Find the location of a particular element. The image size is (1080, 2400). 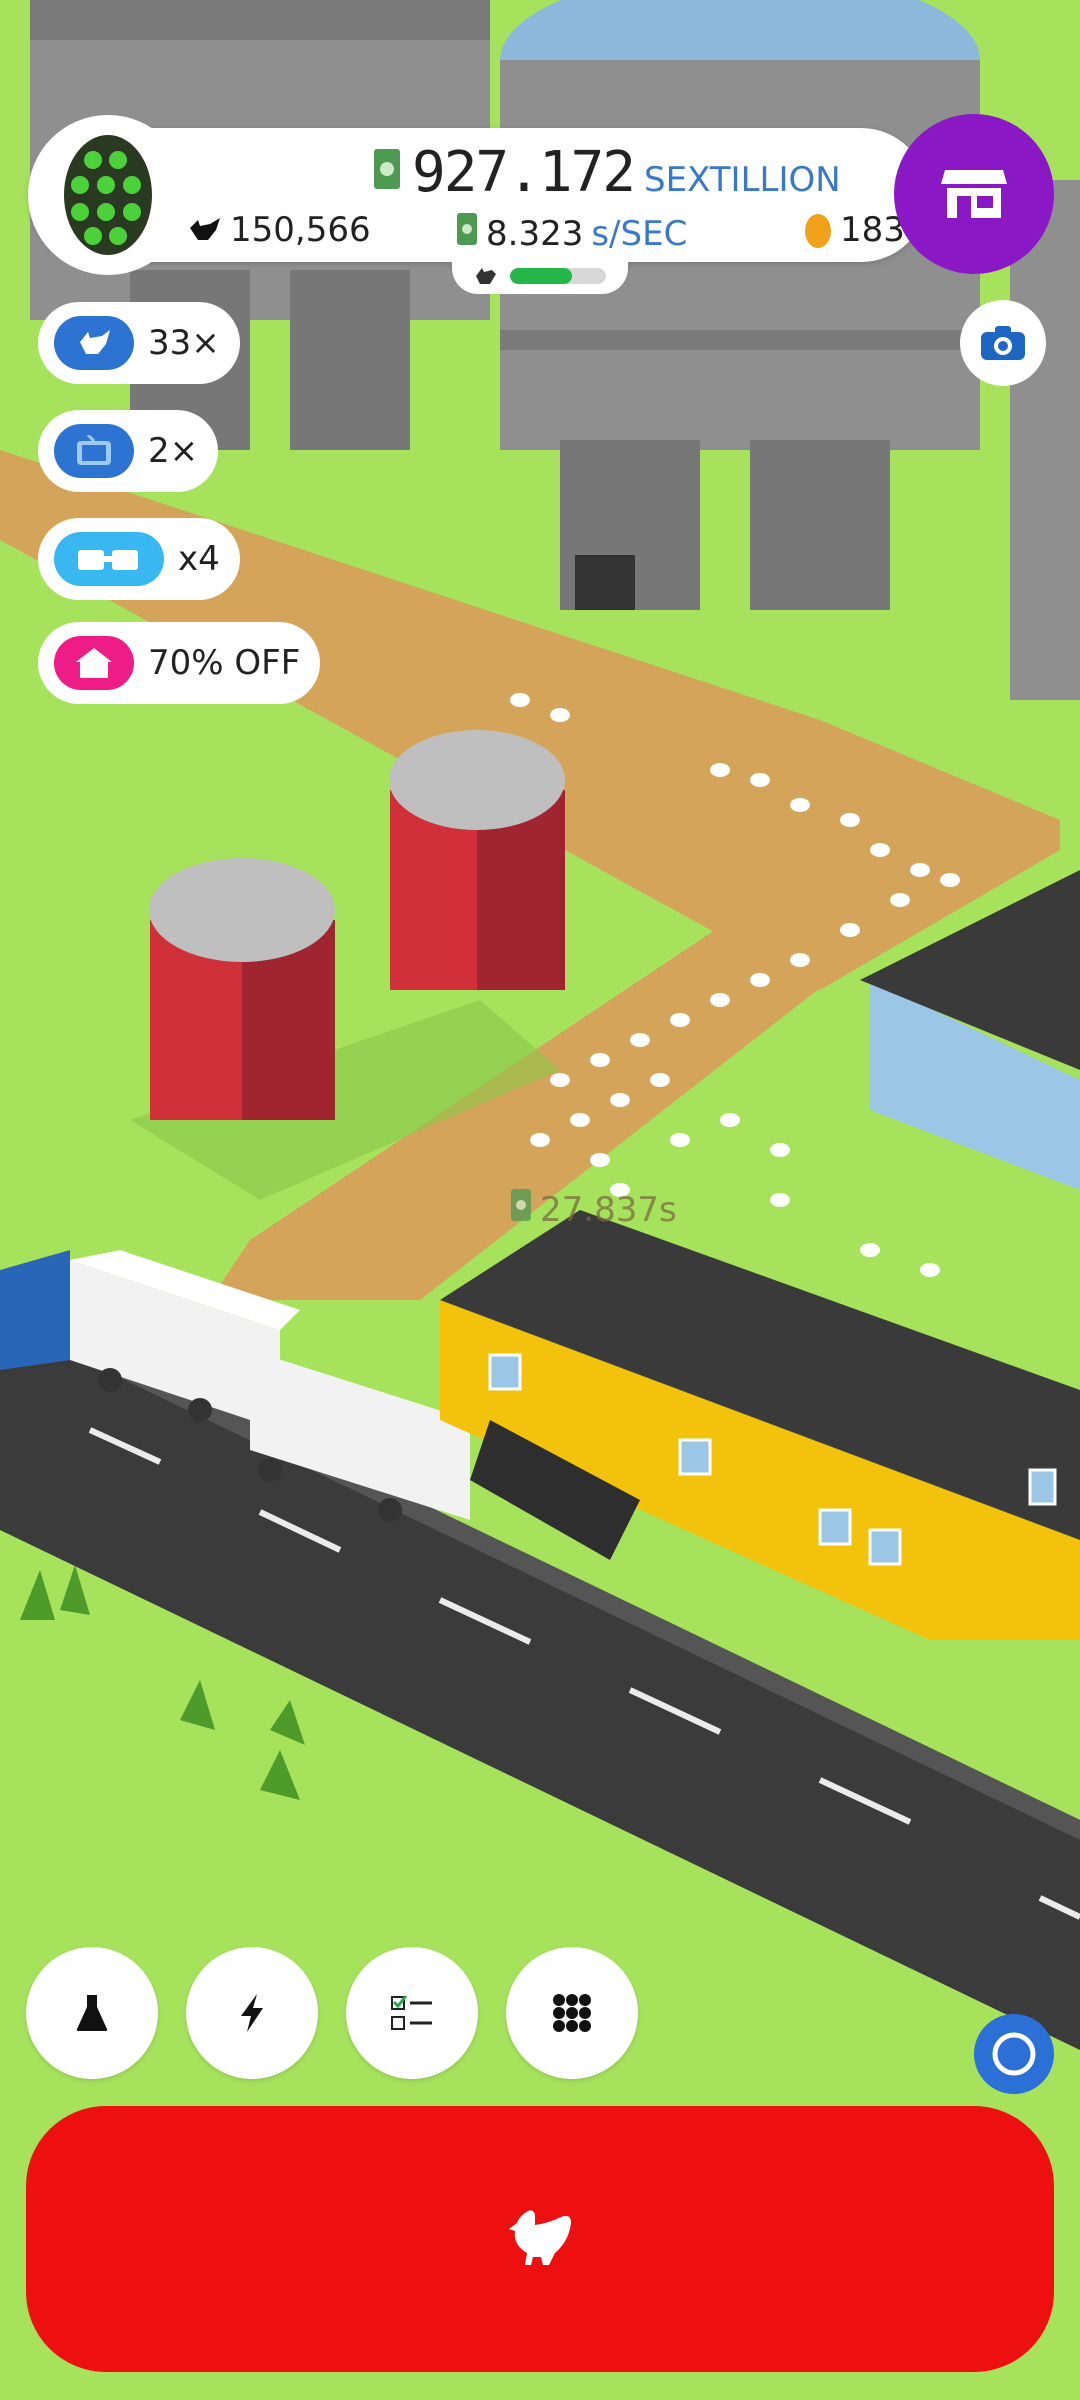

boost-drone-multiplier: x4 is located at coordinates (139, 559).